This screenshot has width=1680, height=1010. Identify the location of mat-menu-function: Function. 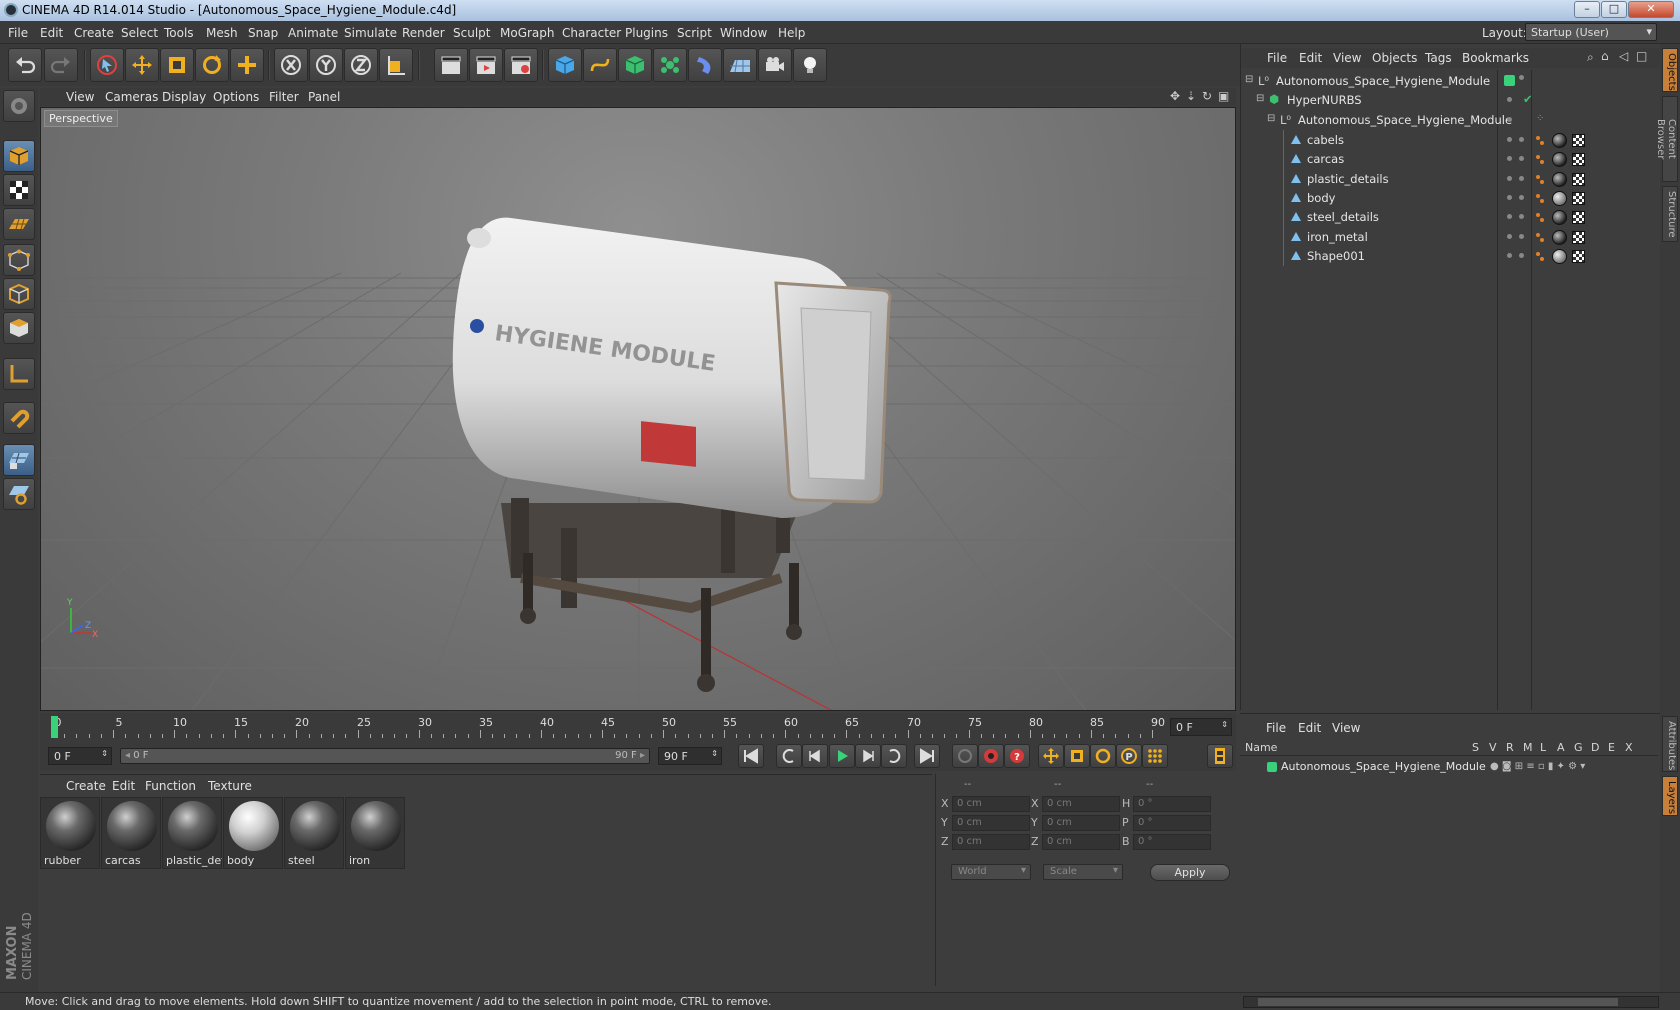
(170, 786).